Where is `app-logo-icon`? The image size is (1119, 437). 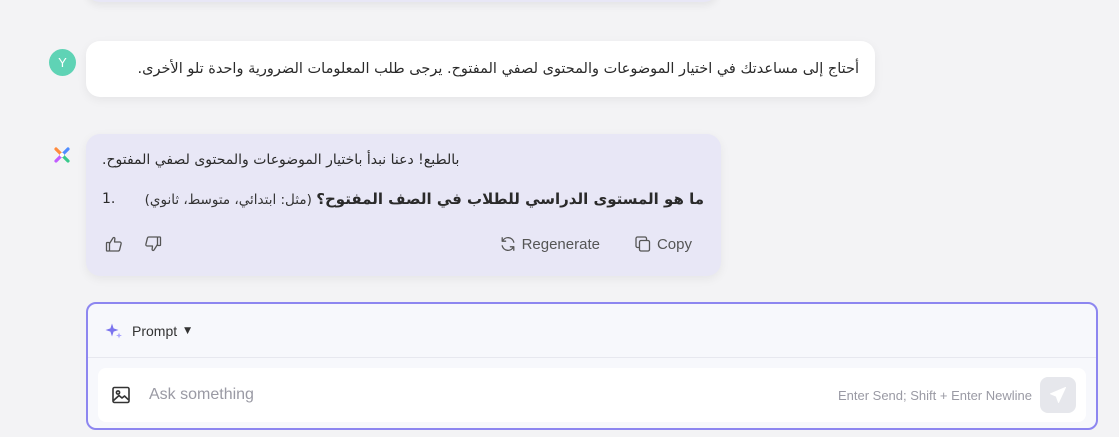 app-logo-icon is located at coordinates (62, 155).